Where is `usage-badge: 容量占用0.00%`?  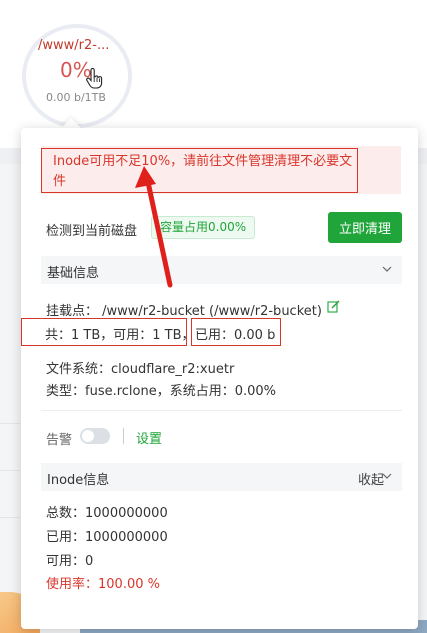
usage-badge: 容量占用0.00% is located at coordinates (203, 227).